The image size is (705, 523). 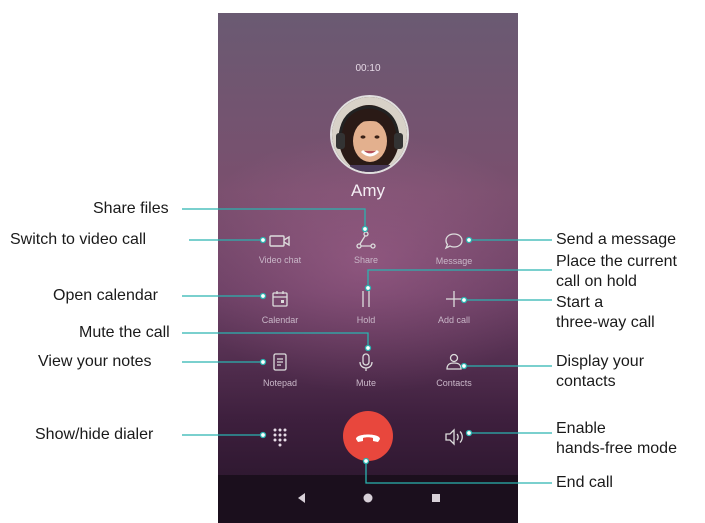 What do you see at coordinates (95, 361) in the screenshot?
I see `callout-view-notes: View your notes` at bounding box center [95, 361].